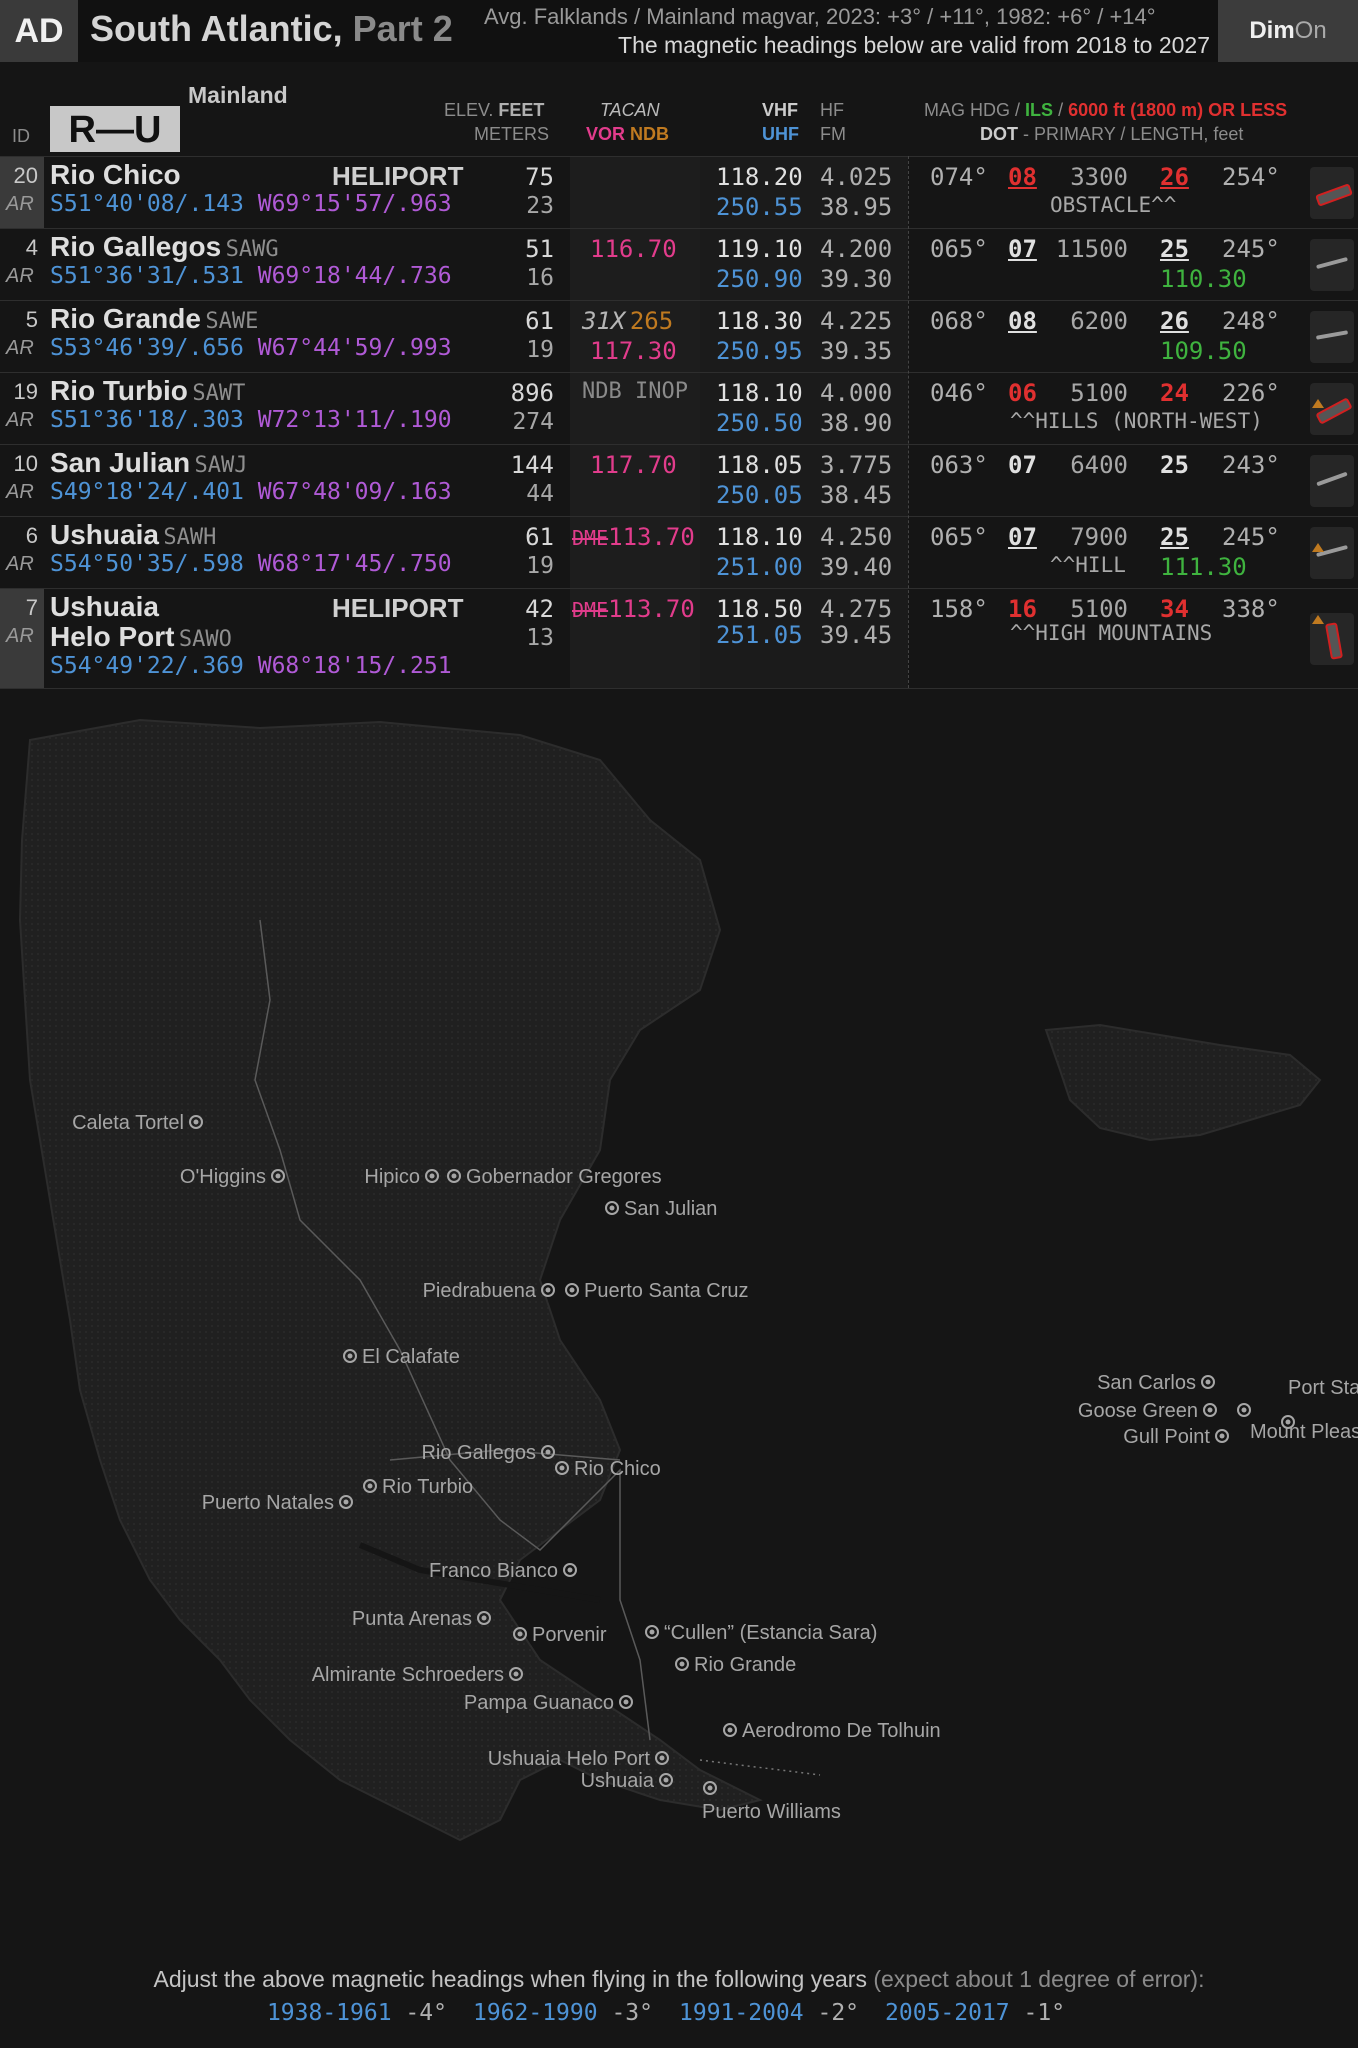  I want to click on map-label: Piedrabuena, so click(480, 1291).